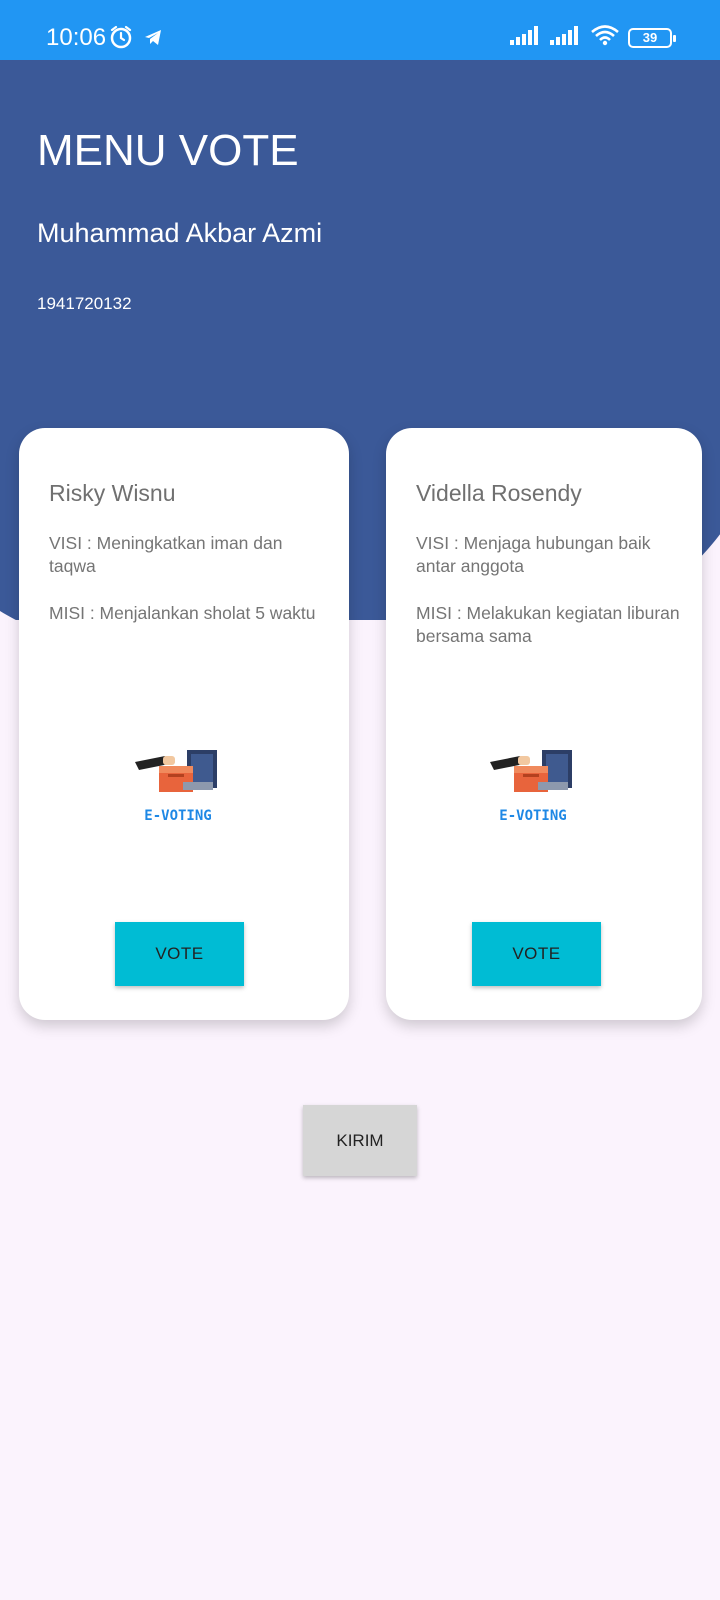  Describe the element at coordinates (499, 493) in the screenshot. I see `candidate-name: Vidella Rosendy` at that location.